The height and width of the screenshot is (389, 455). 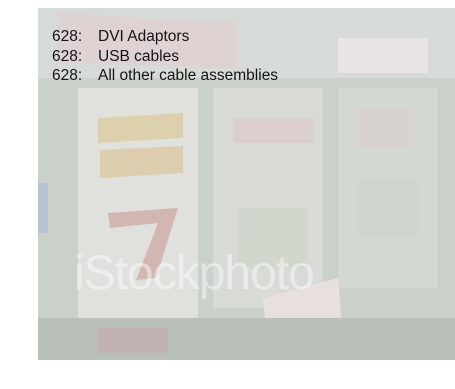 What do you see at coordinates (144, 36) in the screenshot?
I see `caption-text: DVI Adaptors` at bounding box center [144, 36].